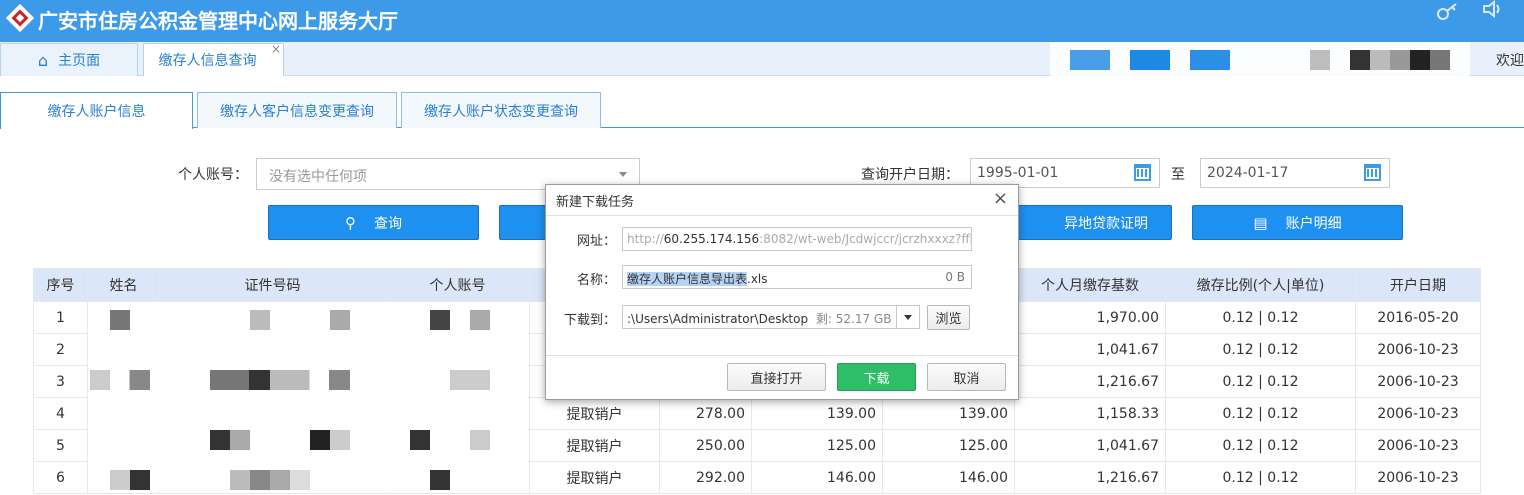 This screenshot has height=495, width=1524. I want to click on table-cell: 6, so click(60, 477).